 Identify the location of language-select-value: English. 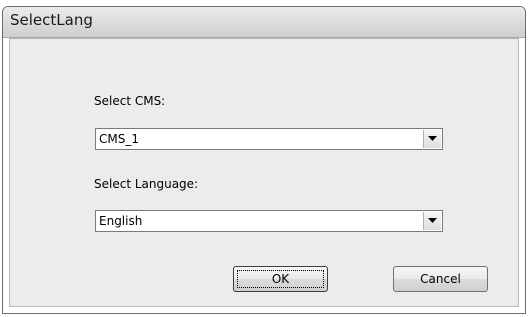
(121, 221).